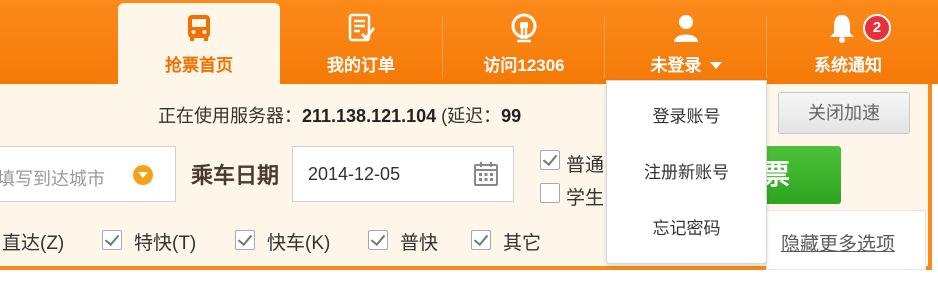 The image size is (938, 283). Describe the element at coordinates (842, 29) in the screenshot. I see `bell-icon` at that location.